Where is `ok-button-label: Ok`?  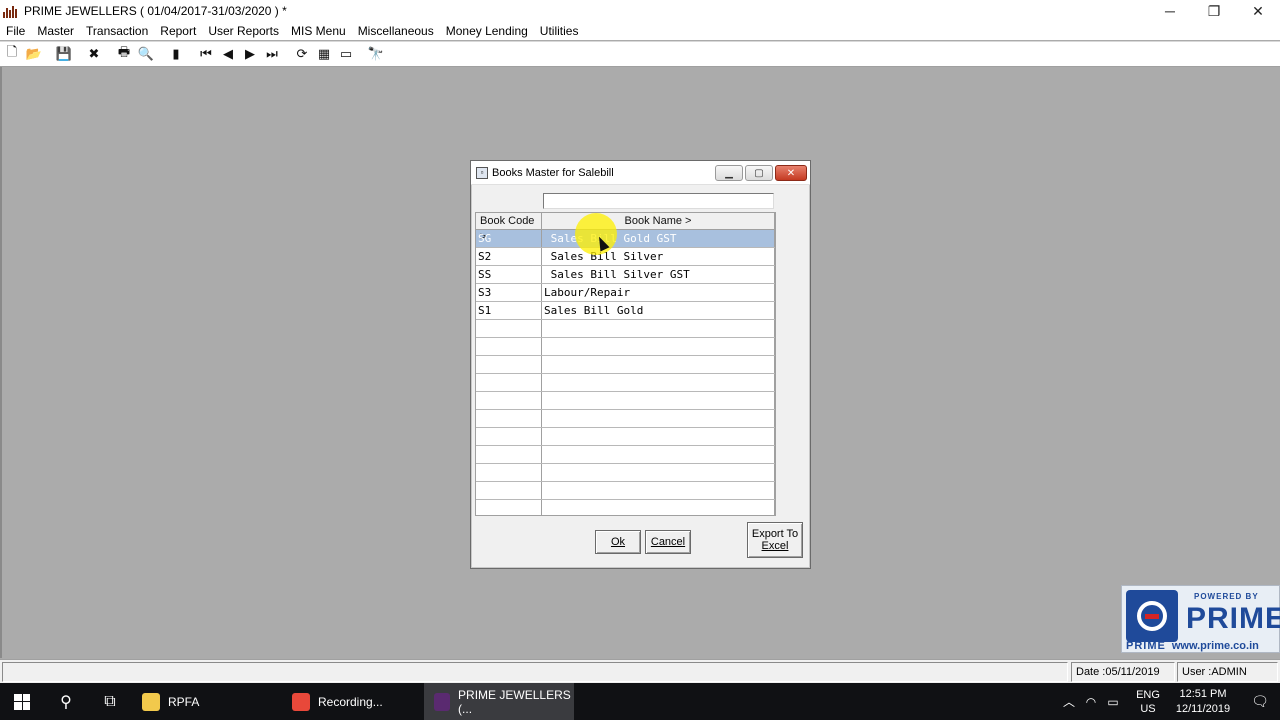
ok-button-label: Ok is located at coordinates (618, 542).